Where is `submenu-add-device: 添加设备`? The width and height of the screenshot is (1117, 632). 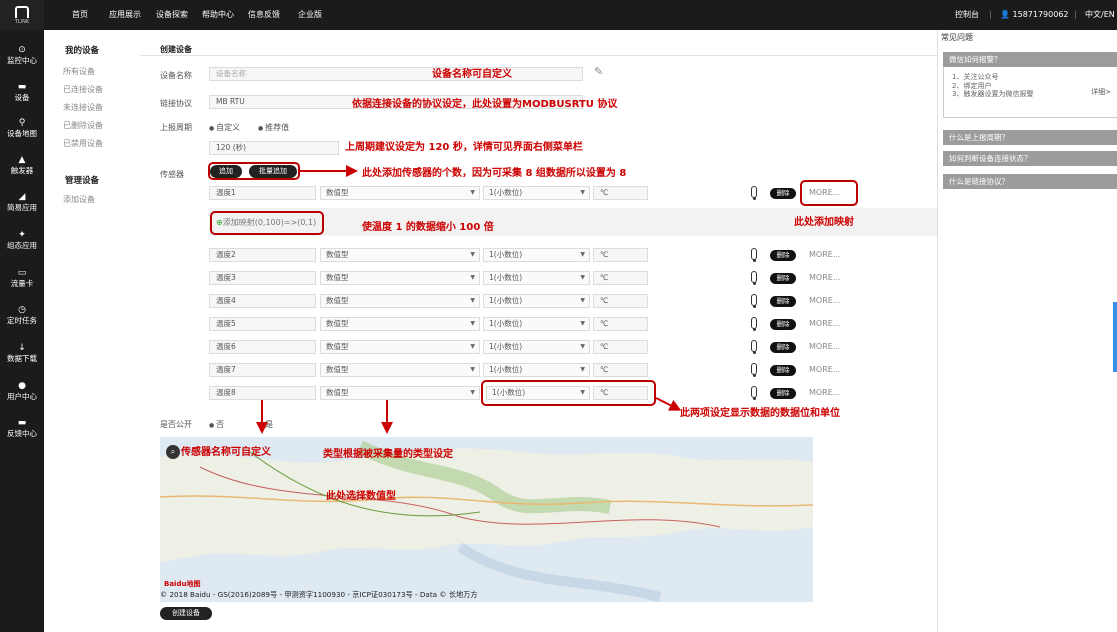 submenu-add-device: 添加设备 is located at coordinates (79, 199).